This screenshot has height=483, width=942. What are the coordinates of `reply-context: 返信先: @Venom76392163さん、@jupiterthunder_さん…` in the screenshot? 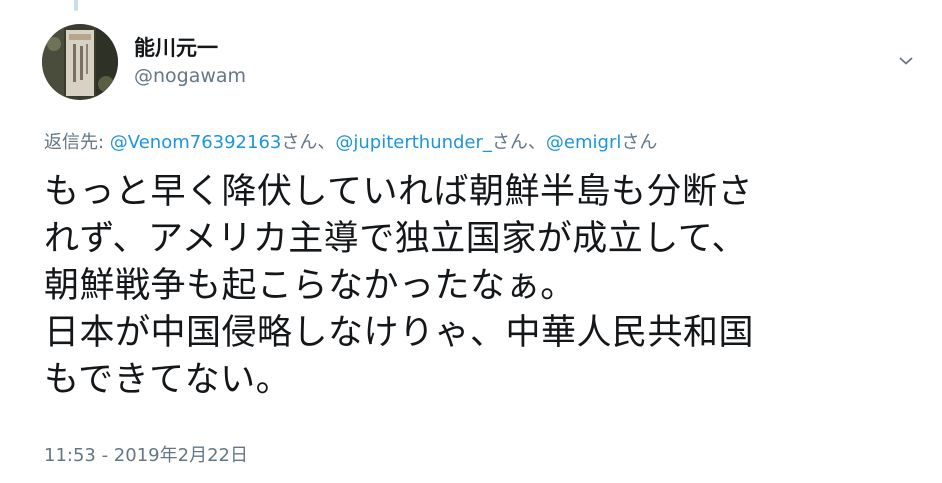 It's located at (350, 141).